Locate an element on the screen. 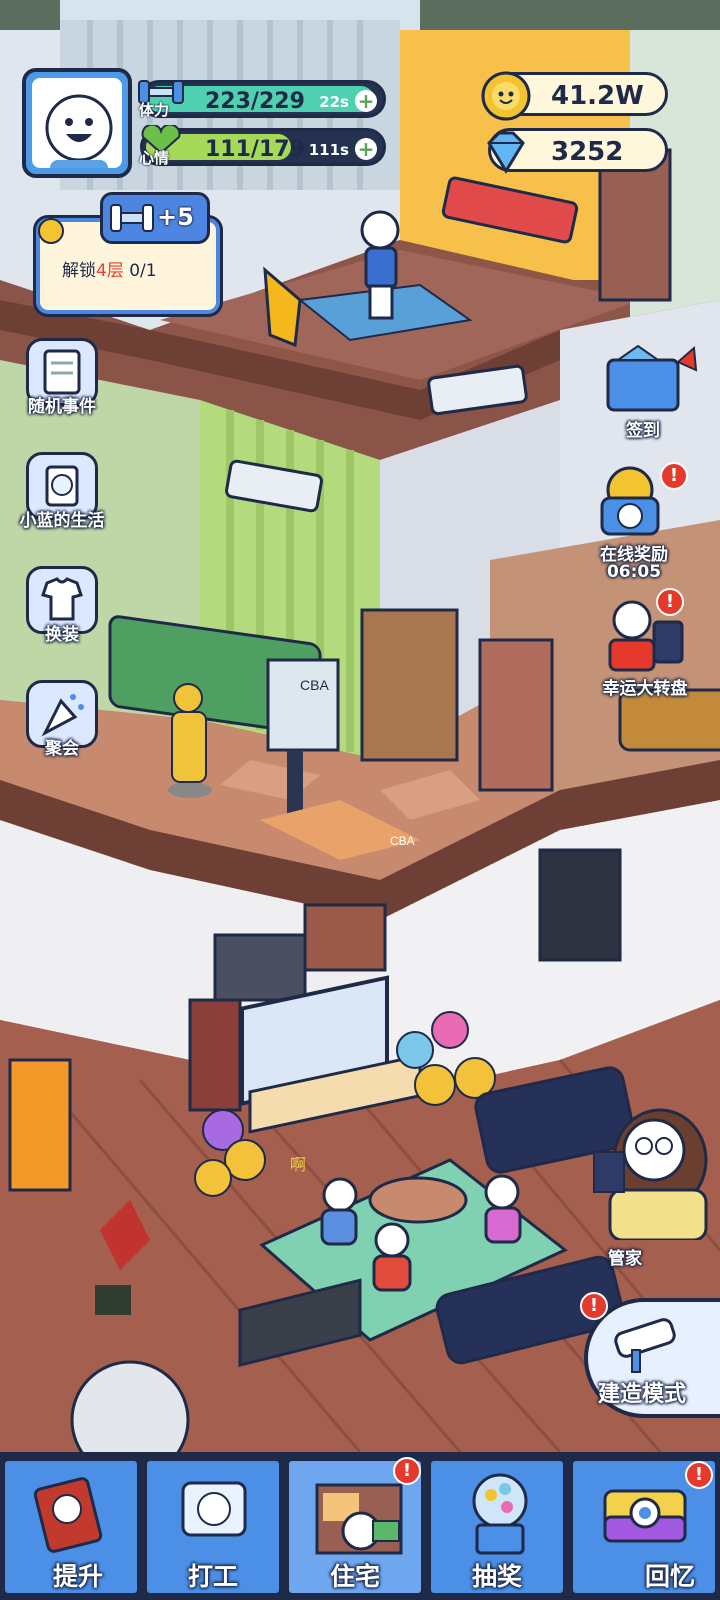  coin-counter: 41.2W is located at coordinates (574, 96).